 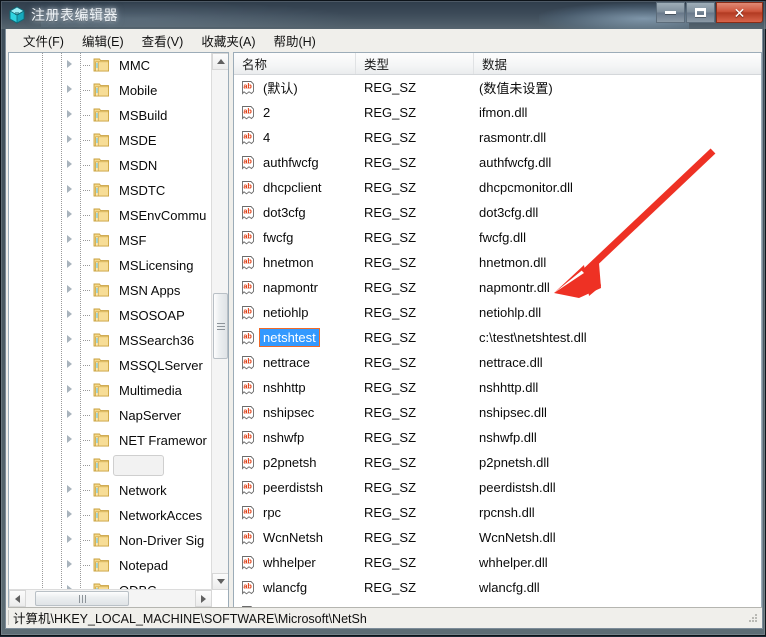 I want to click on registry-value-row: ab nshipsec REG_SZ nshipsec.dll, so click(x=497, y=412).